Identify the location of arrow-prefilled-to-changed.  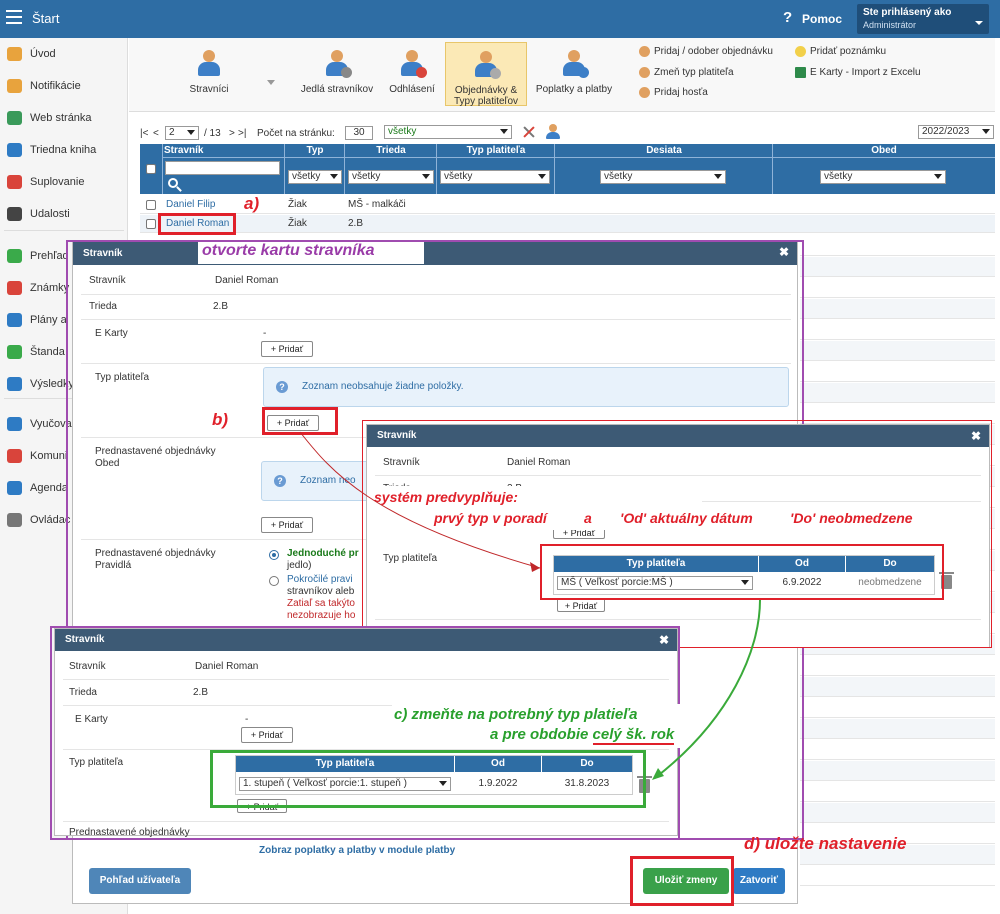
(707, 689).